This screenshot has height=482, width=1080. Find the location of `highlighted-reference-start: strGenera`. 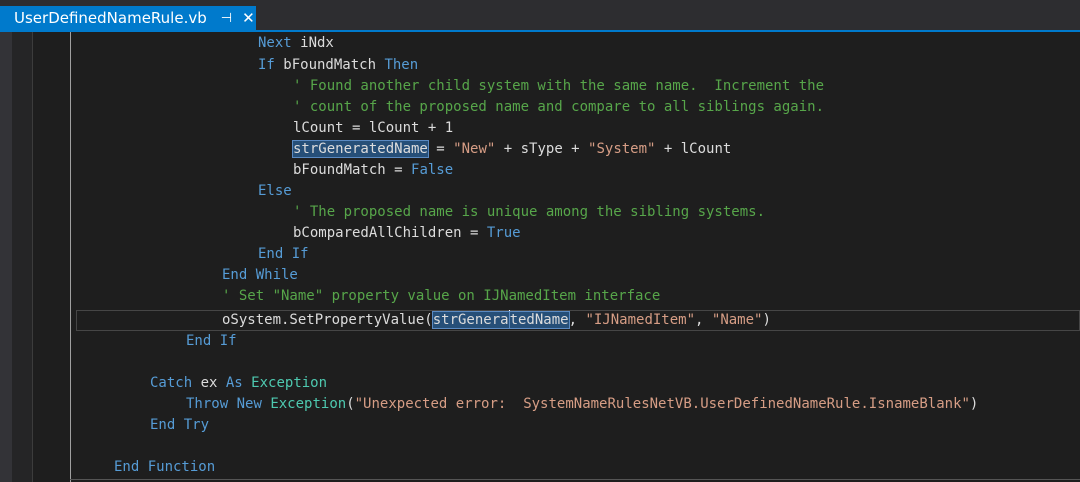

highlighted-reference-start: strGenera is located at coordinates (470, 320).